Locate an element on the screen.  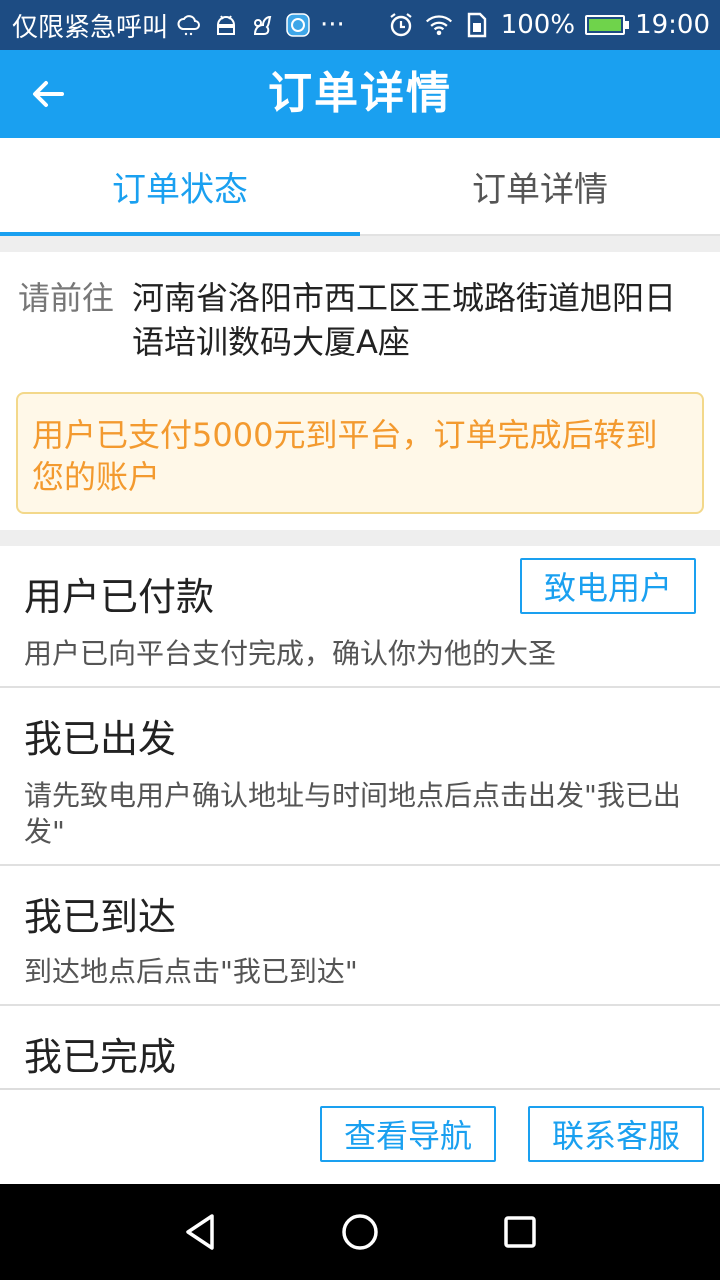
tab-bar: 订单状态 订单详情 is located at coordinates (360, 187).